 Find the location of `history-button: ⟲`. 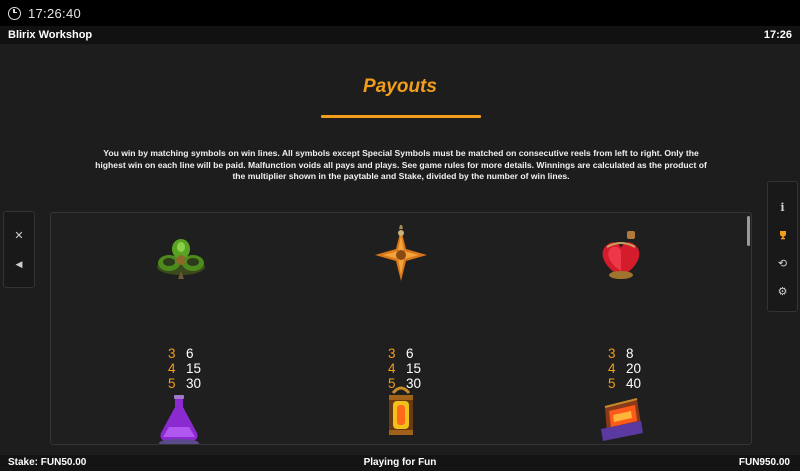

history-button: ⟲ is located at coordinates (782, 263).